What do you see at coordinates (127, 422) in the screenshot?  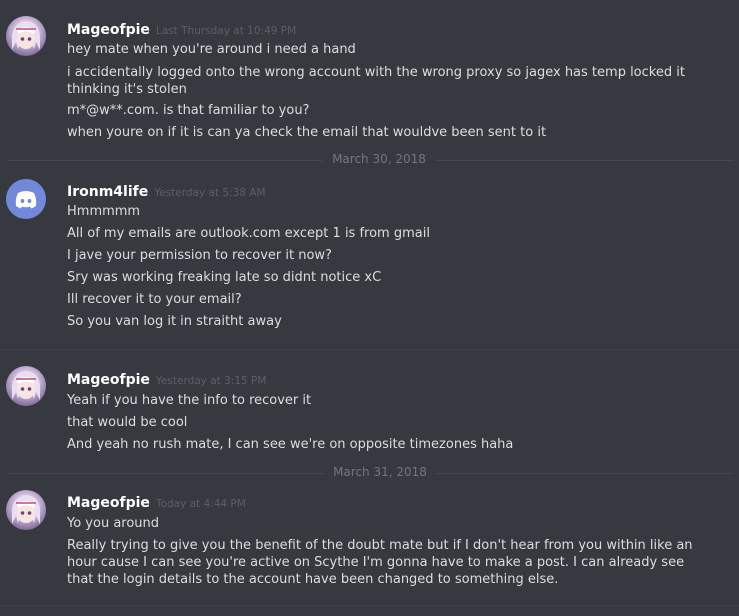 I see `message-text: that would be cool` at bounding box center [127, 422].